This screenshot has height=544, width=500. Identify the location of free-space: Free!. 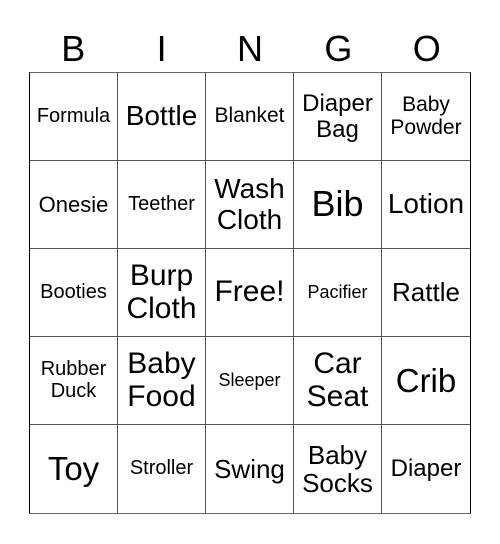
(250, 293).